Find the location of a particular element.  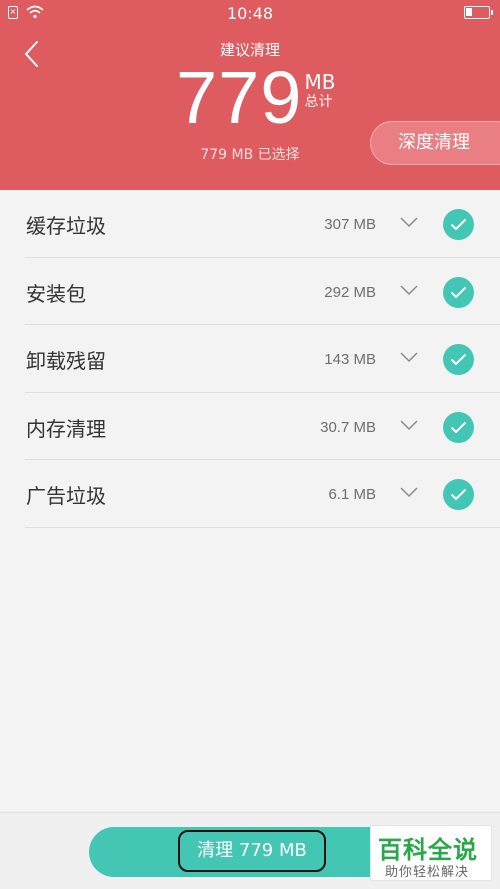

status-time: 10:48 is located at coordinates (250, 13).